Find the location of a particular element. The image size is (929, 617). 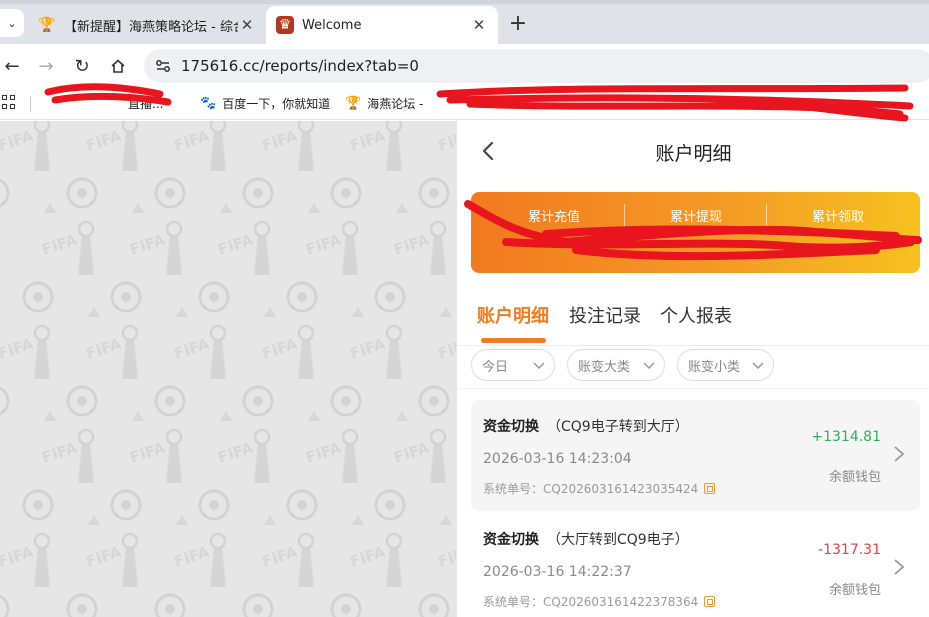

home-icon is located at coordinates (118, 66).